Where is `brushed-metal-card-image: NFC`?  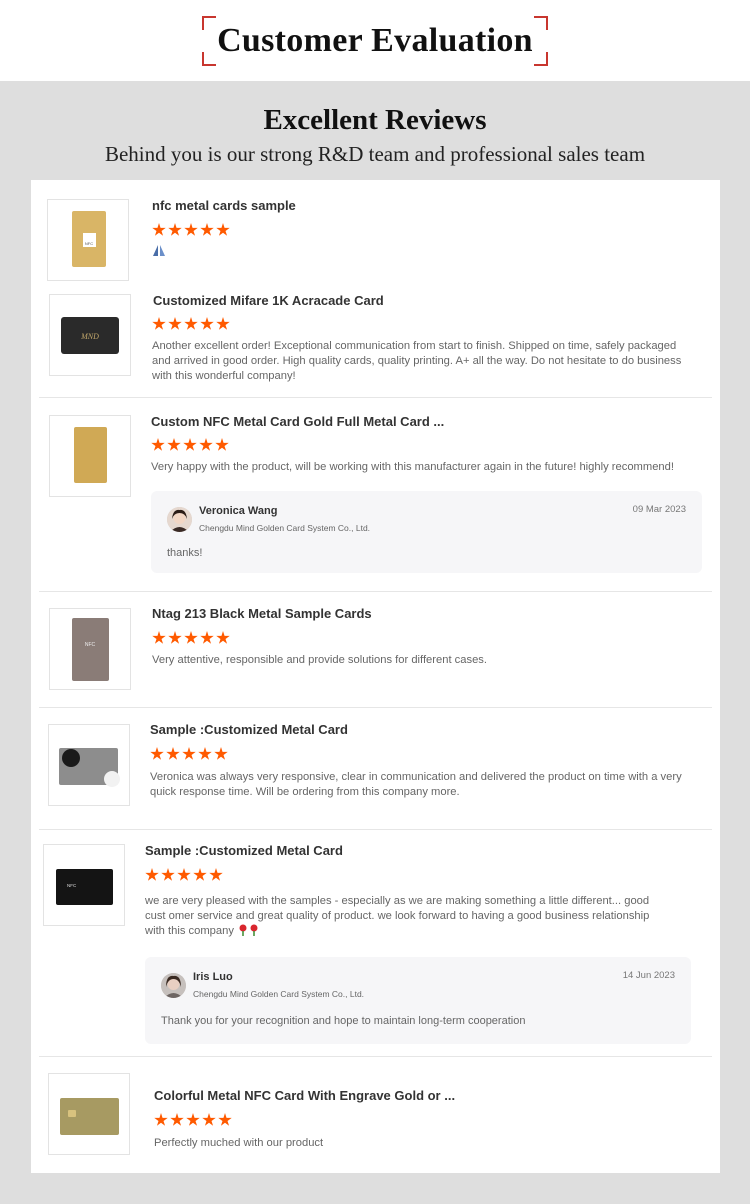 brushed-metal-card-image: NFC is located at coordinates (90, 649).